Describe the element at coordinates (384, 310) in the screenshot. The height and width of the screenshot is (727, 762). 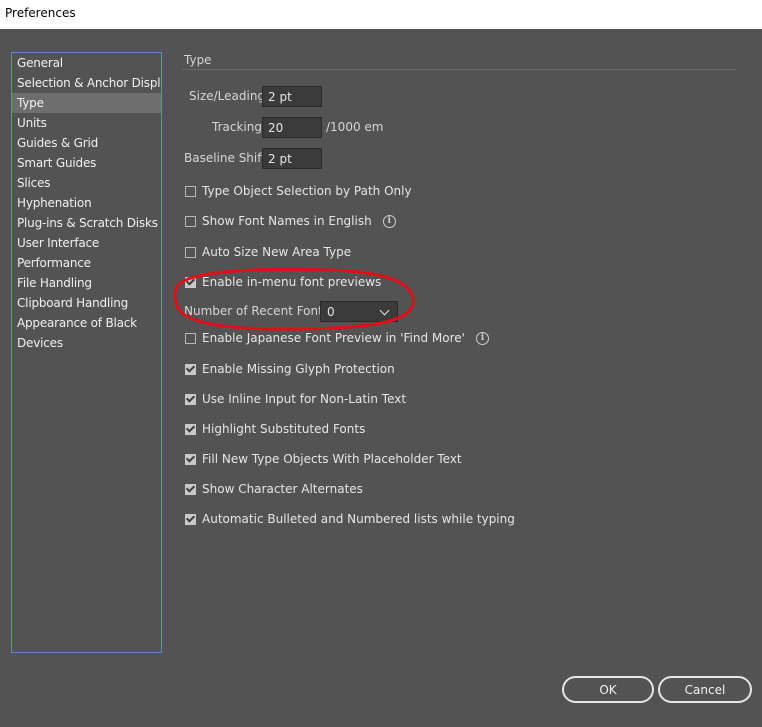
I see `chevron-down-icon` at that location.